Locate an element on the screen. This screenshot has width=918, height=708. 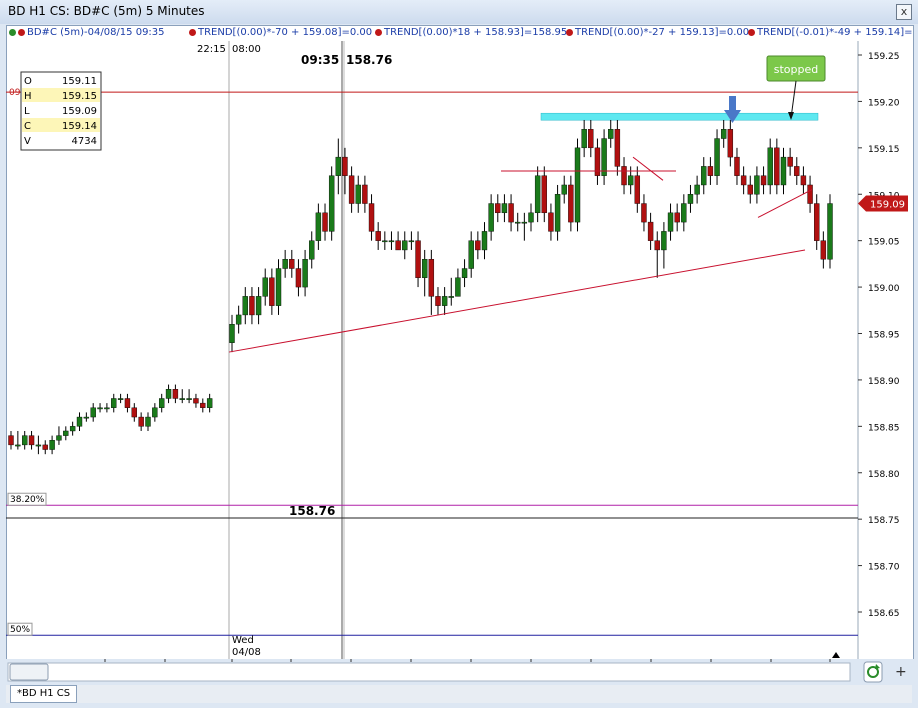
ohlc-open-value: 159.11 is located at coordinates (79, 81).